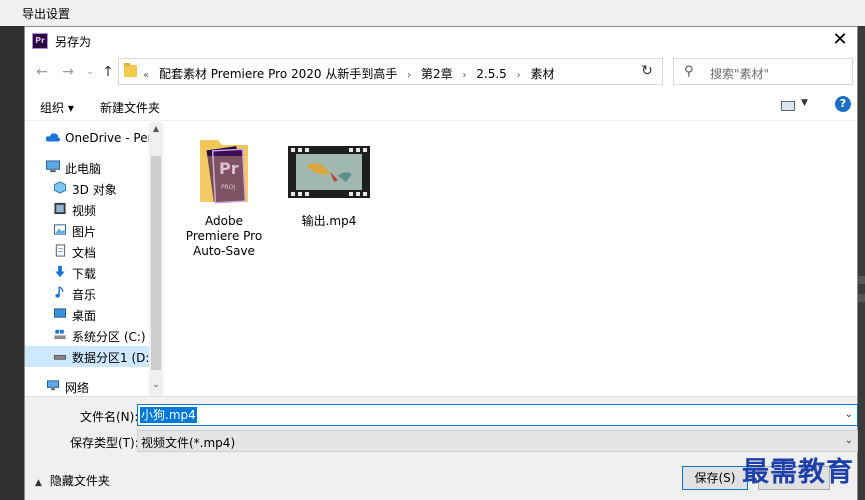 Image resolution: width=865 pixels, height=500 pixels. Describe the element at coordinates (94, 190) in the screenshot. I see `nav-item-label: 3D 对象` at that location.